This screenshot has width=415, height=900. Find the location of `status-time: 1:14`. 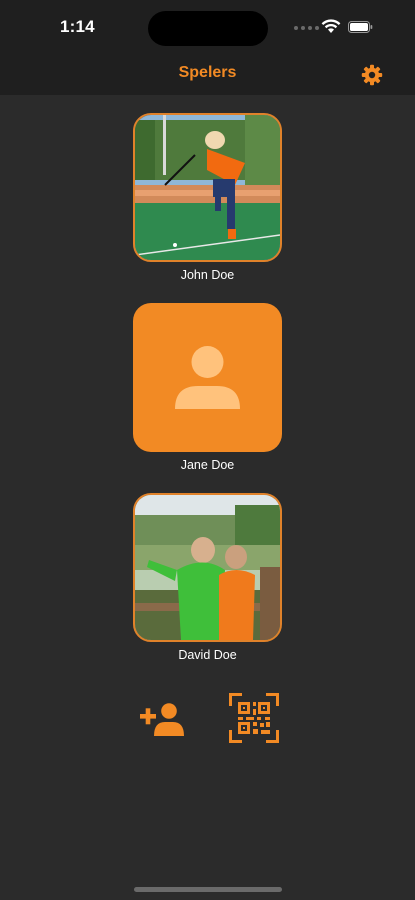

status-time: 1:14 is located at coordinates (77, 26).